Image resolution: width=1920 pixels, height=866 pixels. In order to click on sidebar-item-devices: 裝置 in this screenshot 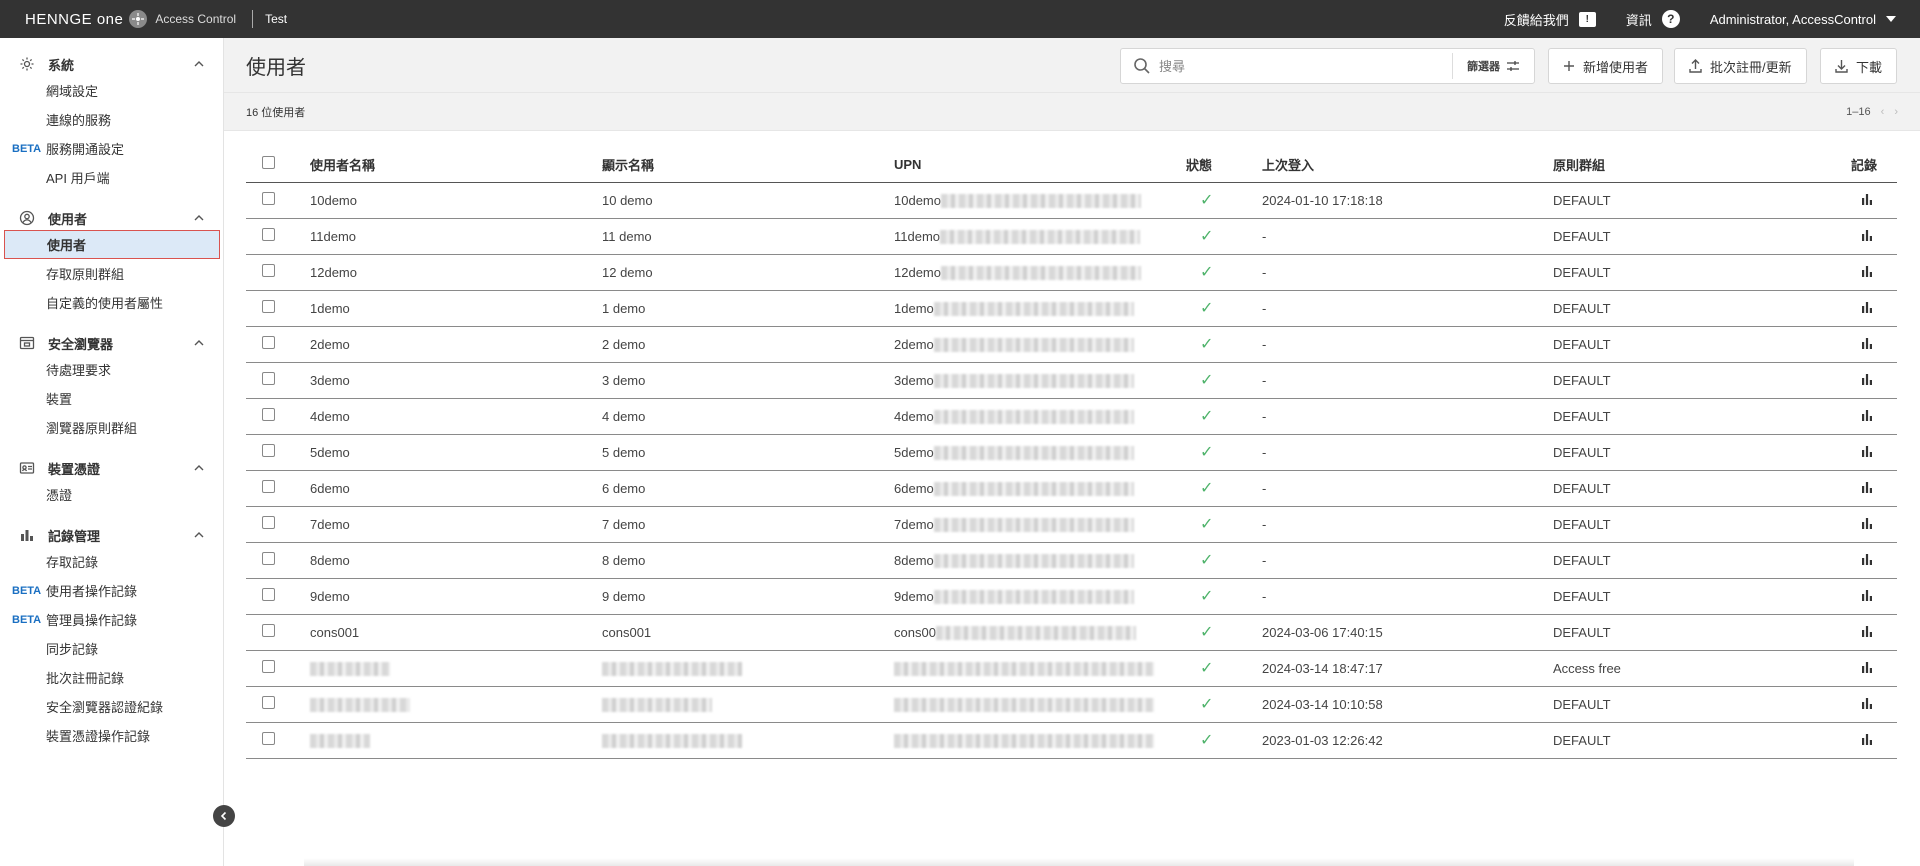, I will do `click(111, 398)`.